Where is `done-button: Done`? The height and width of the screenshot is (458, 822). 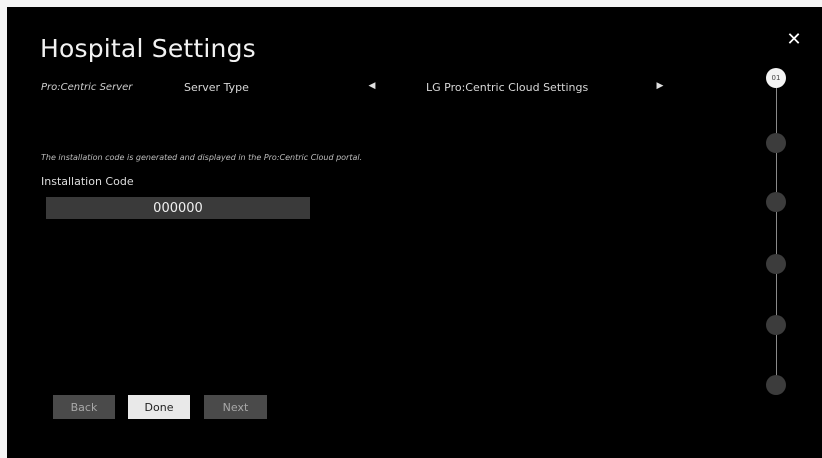
done-button: Done is located at coordinates (159, 407).